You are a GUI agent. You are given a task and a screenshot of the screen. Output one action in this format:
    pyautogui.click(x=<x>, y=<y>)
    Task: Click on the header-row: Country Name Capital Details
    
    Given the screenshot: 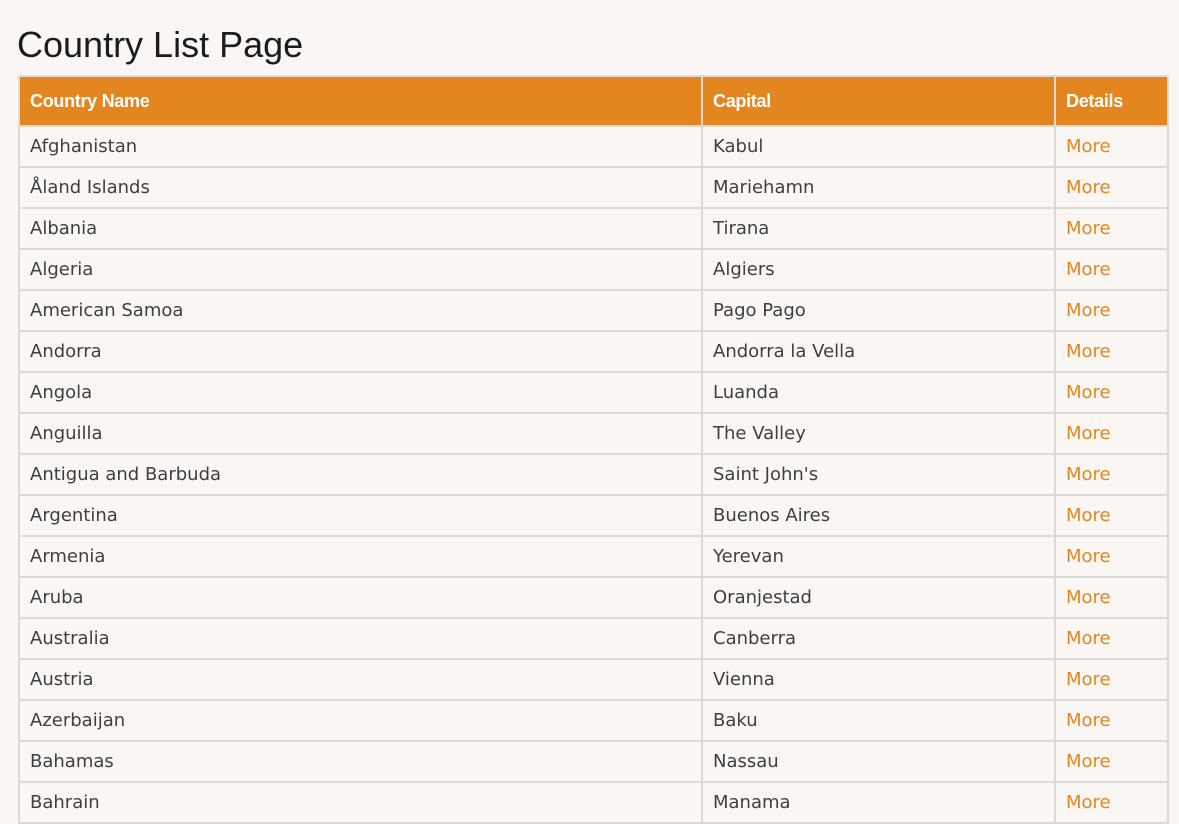 What is the action you would take?
    pyautogui.click(x=593, y=101)
    